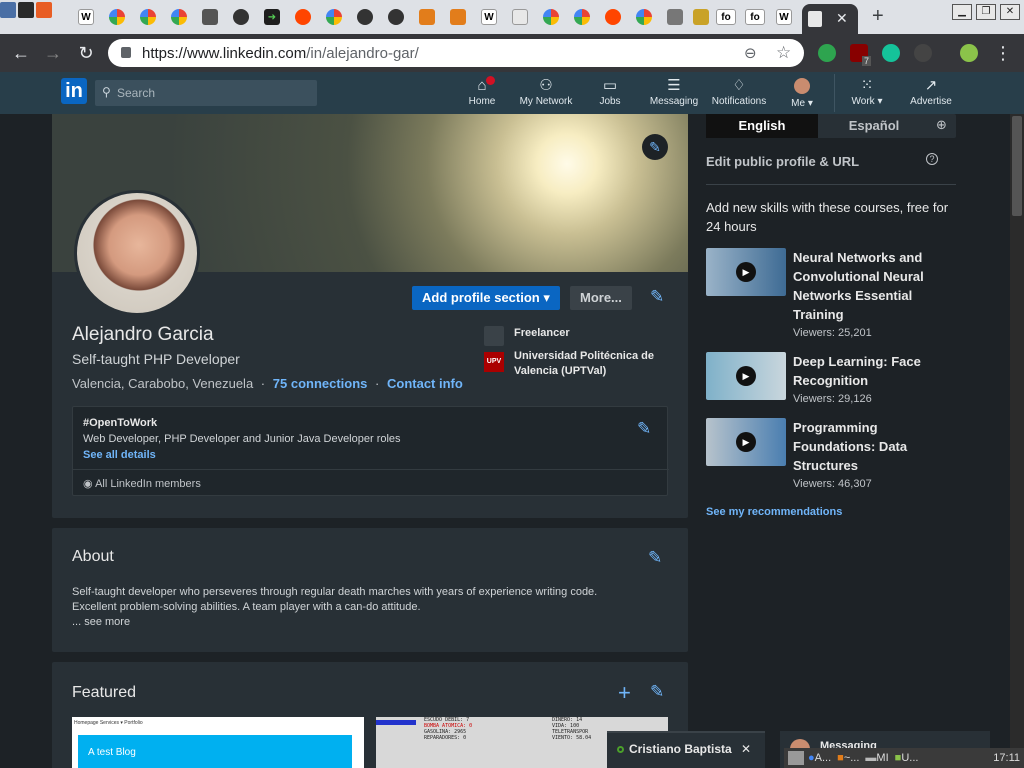 The image size is (1024, 768). I want to click on nav-work: ⁙ Work ▾, so click(867, 94).